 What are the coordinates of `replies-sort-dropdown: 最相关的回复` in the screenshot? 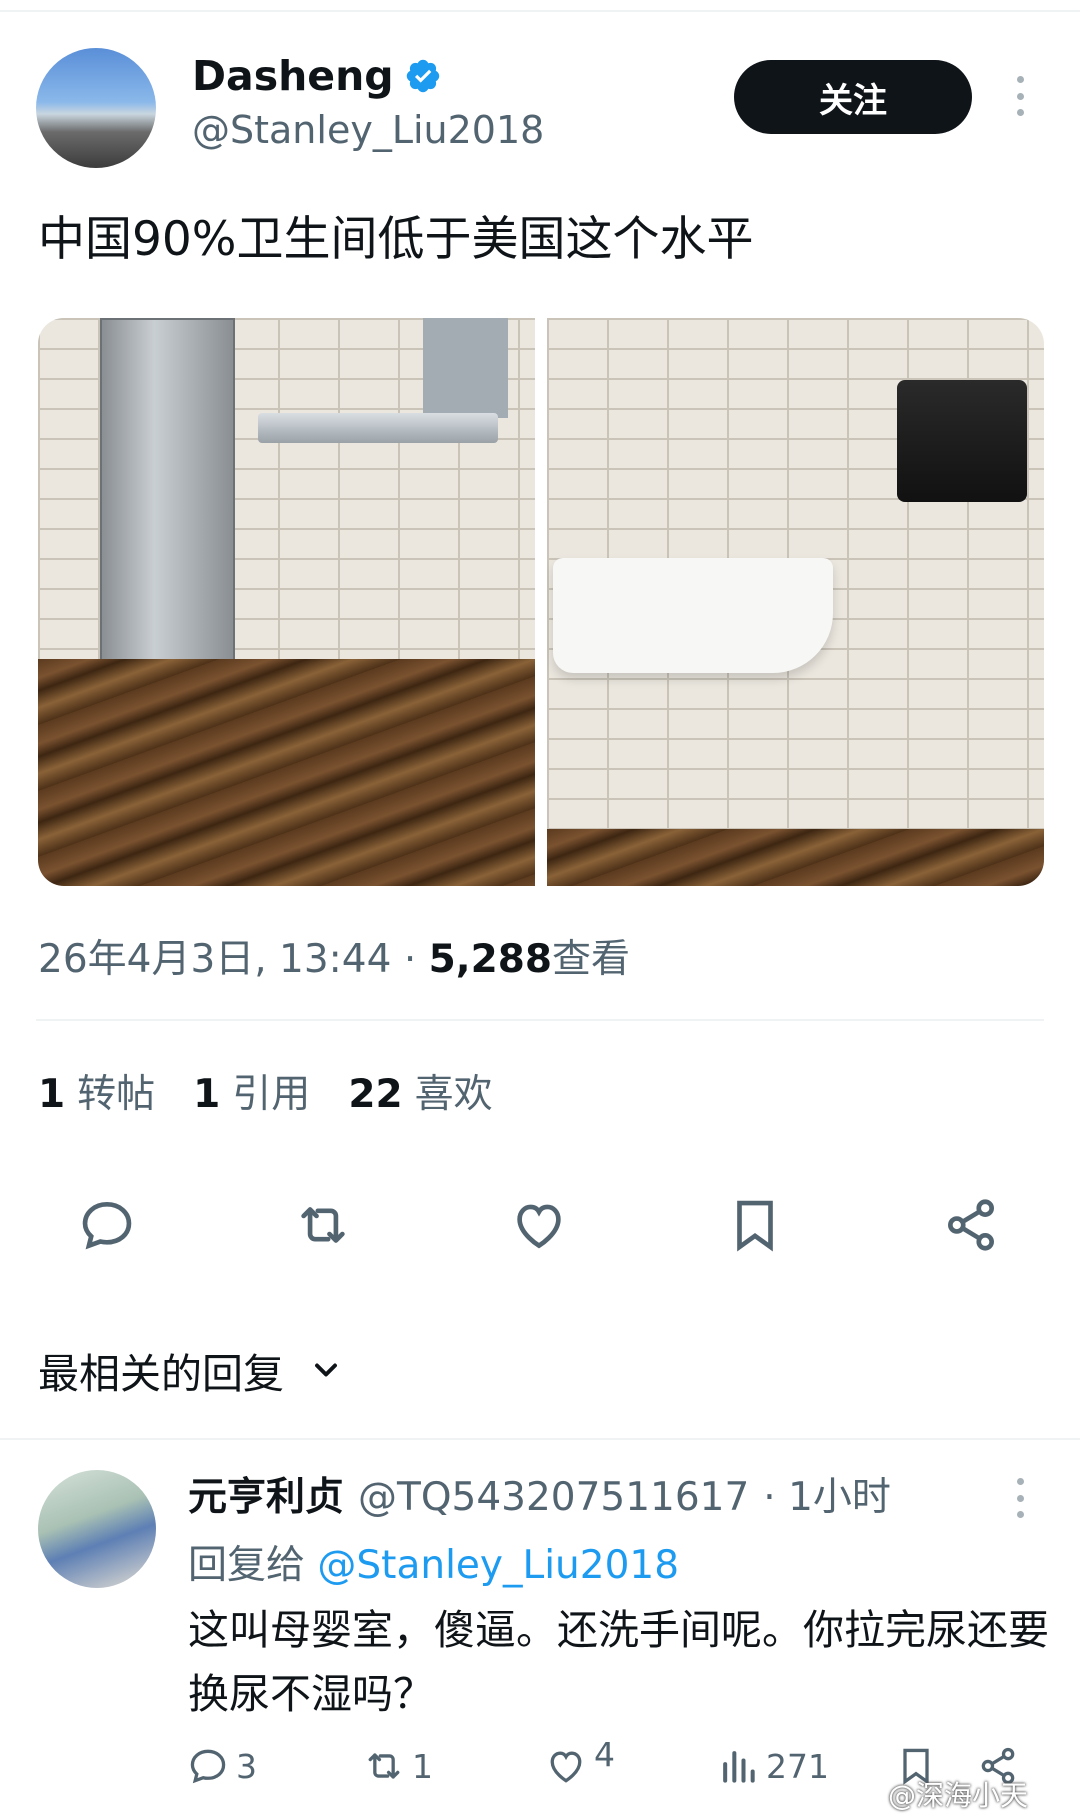 It's located at (191, 1370).